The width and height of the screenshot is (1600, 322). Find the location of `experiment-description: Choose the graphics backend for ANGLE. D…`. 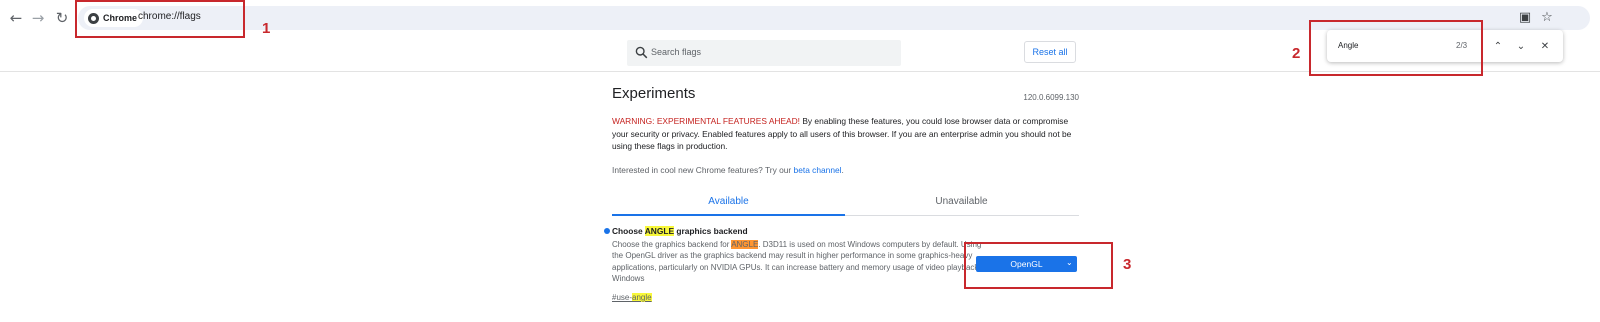

experiment-description: Choose the graphics backend for ANGLE. D… is located at coordinates (802, 262).